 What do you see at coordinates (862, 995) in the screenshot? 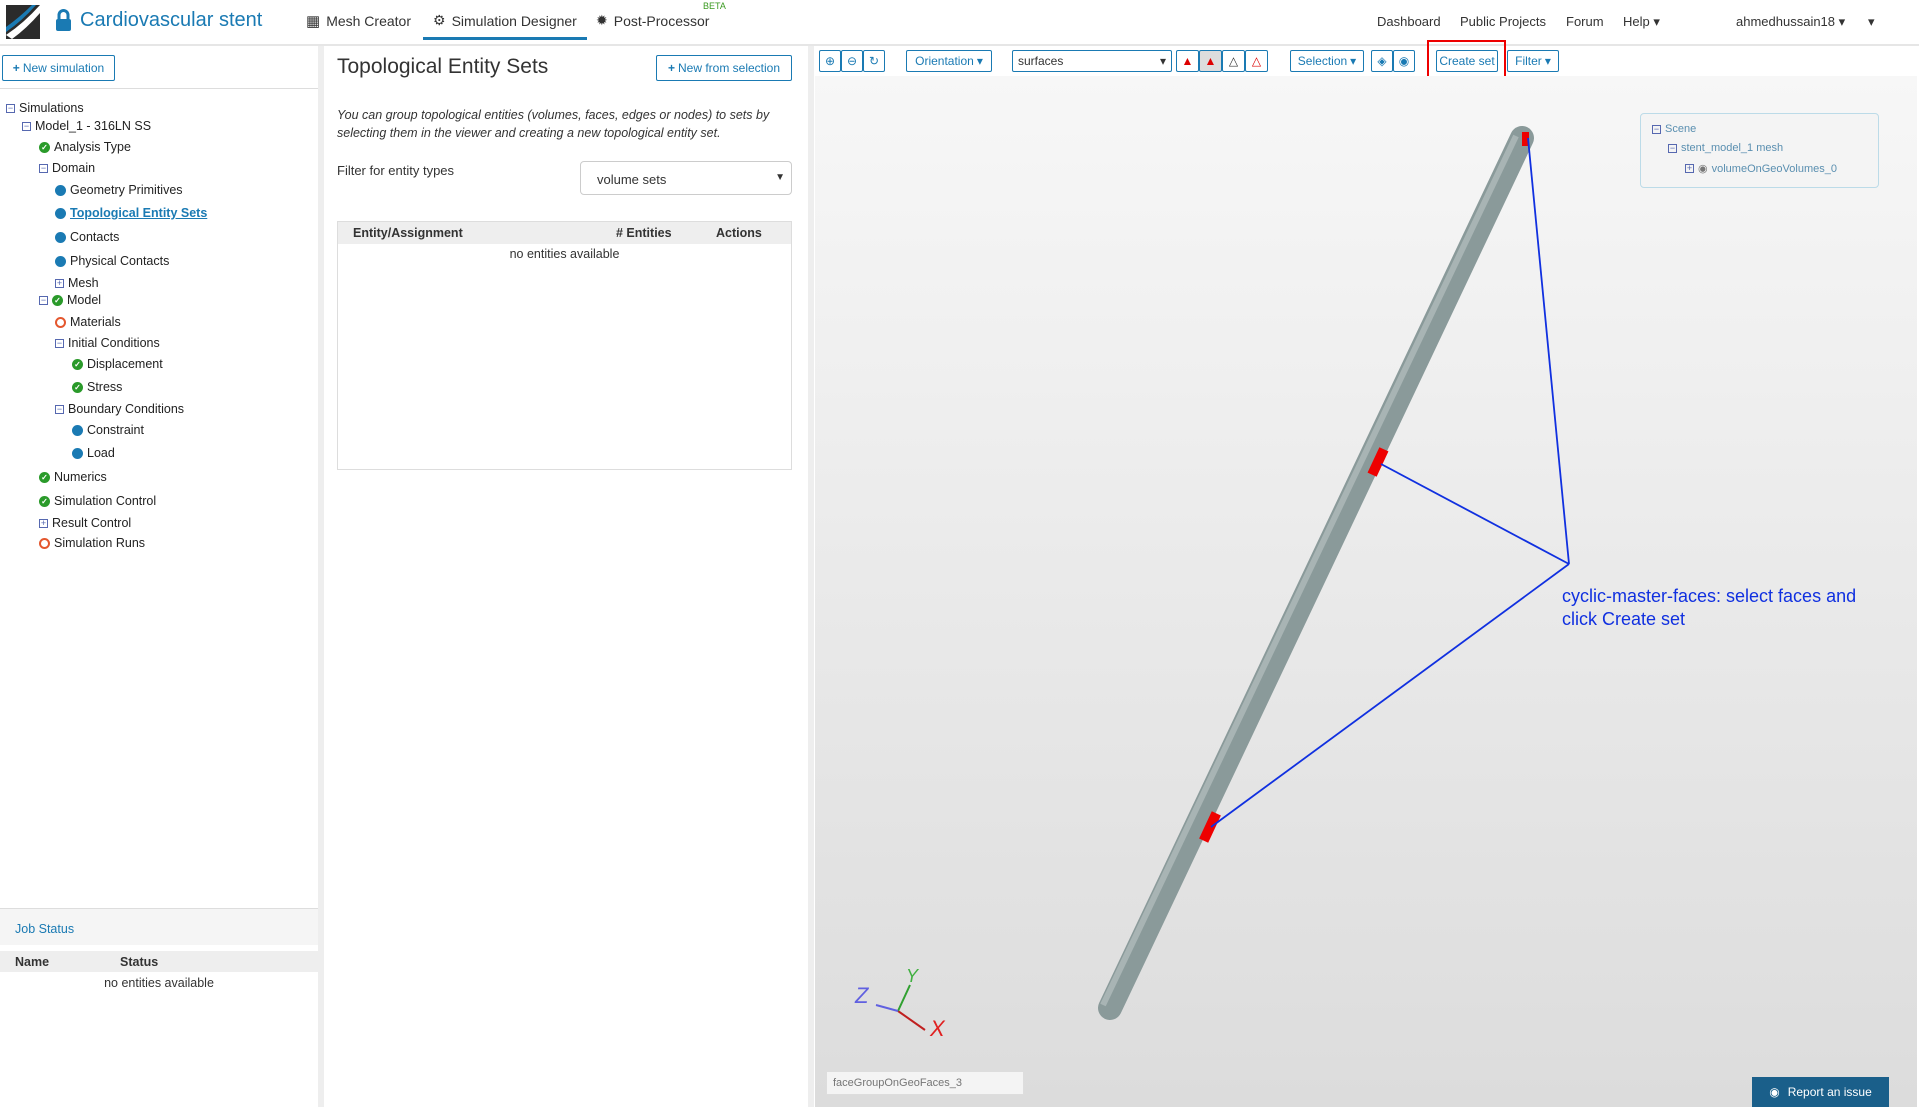
I see `axis-z-label: Z` at bounding box center [862, 995].